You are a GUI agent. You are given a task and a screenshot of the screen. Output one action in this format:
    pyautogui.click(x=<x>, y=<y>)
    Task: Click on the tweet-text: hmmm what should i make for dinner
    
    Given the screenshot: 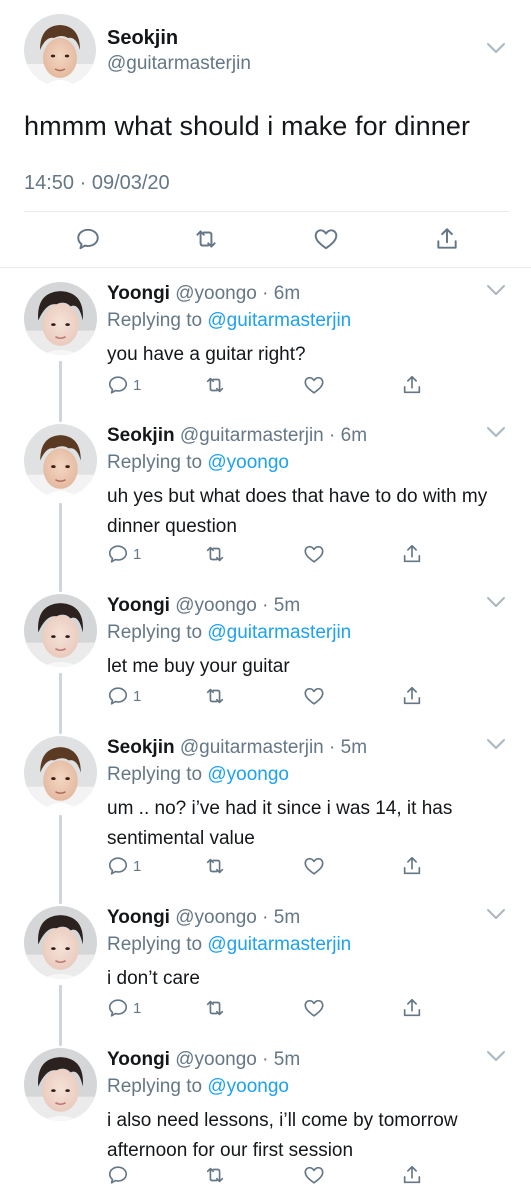 What is the action you would take?
    pyautogui.click(x=247, y=126)
    